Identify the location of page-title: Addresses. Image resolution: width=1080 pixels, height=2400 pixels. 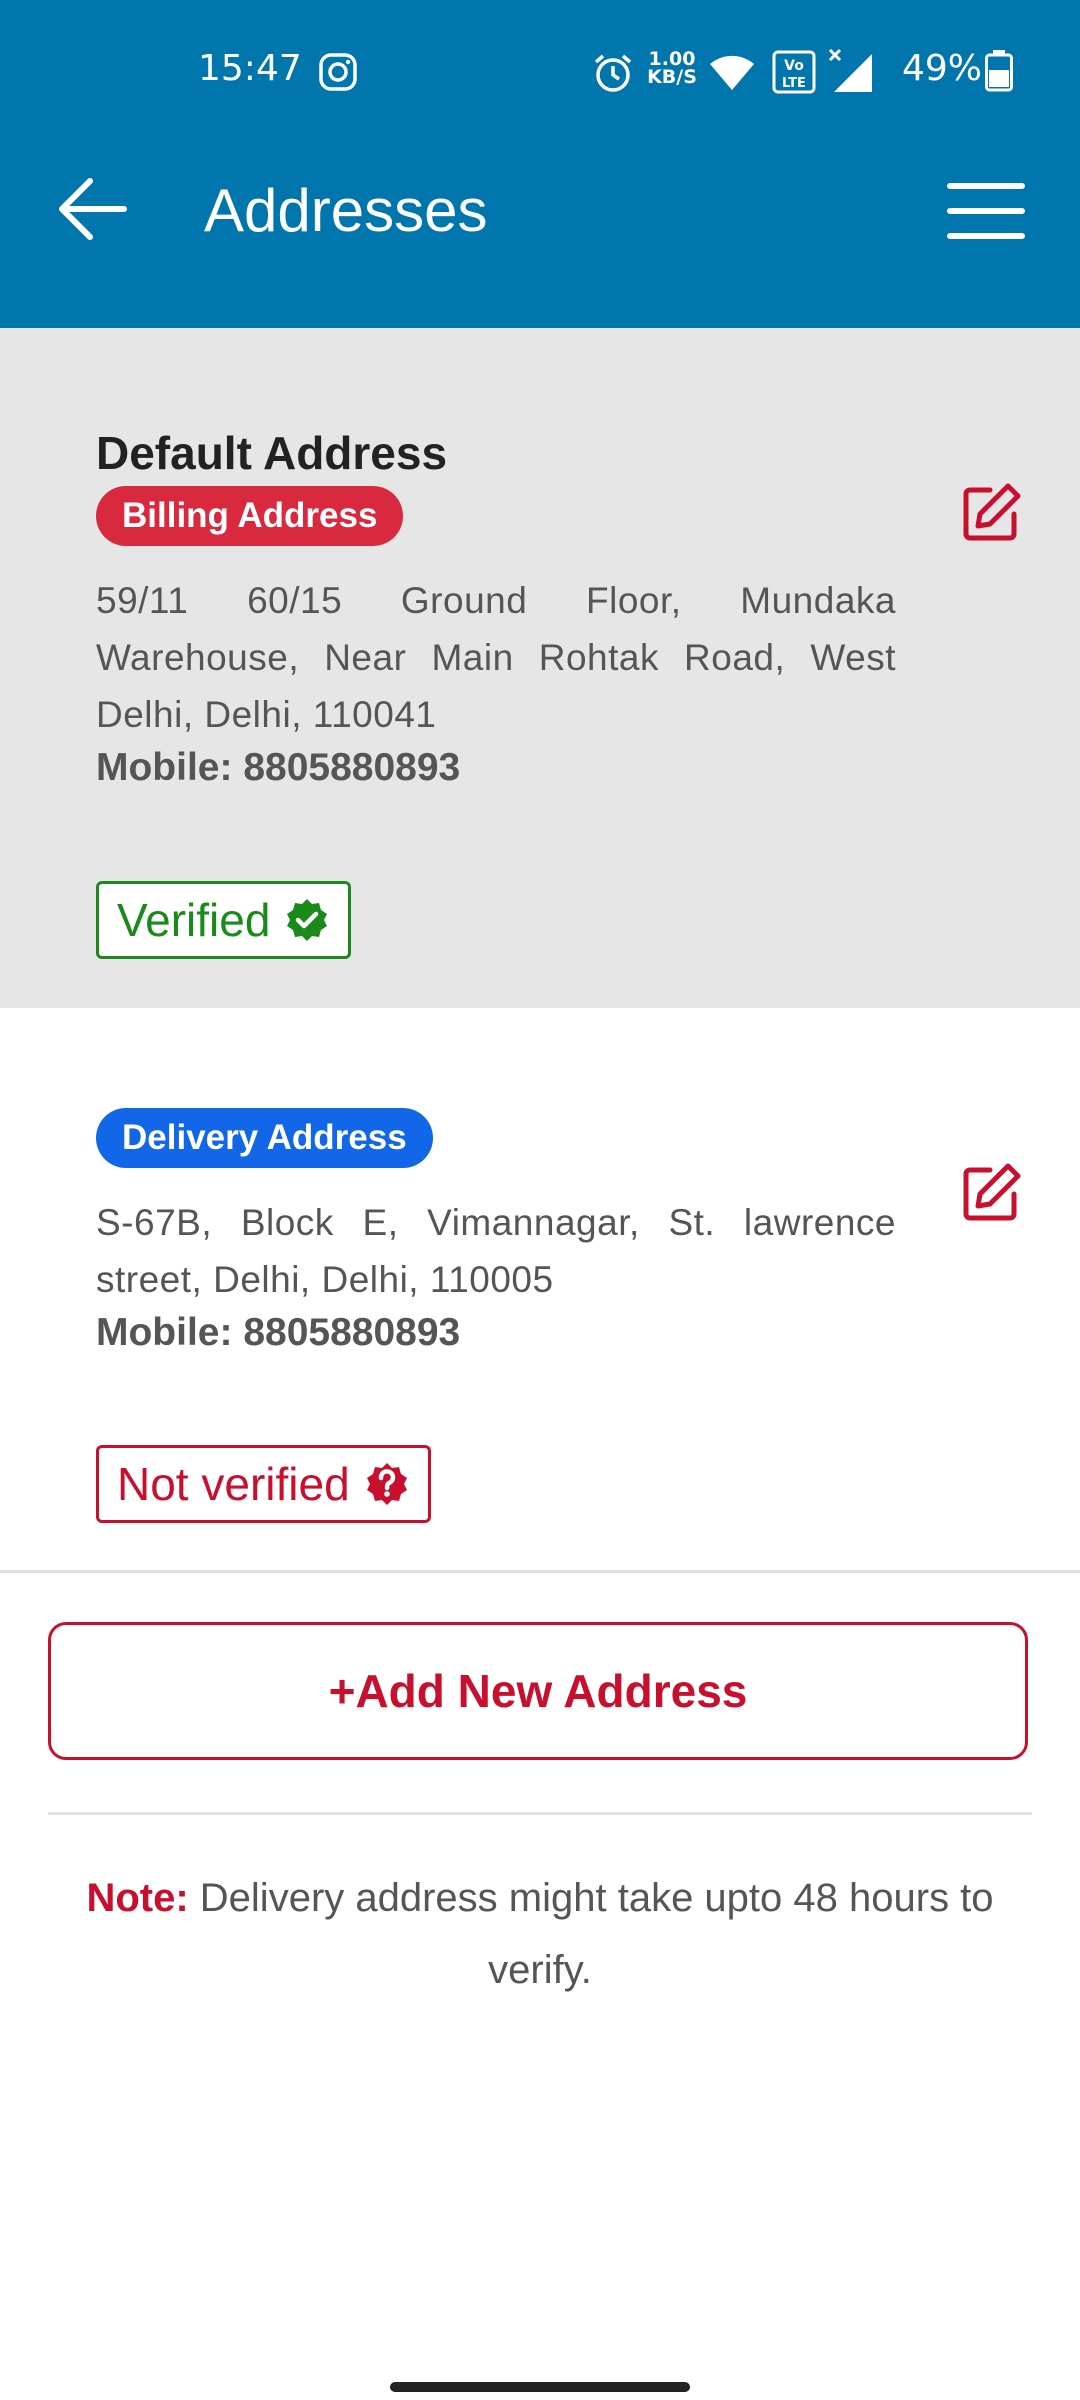
(346, 210).